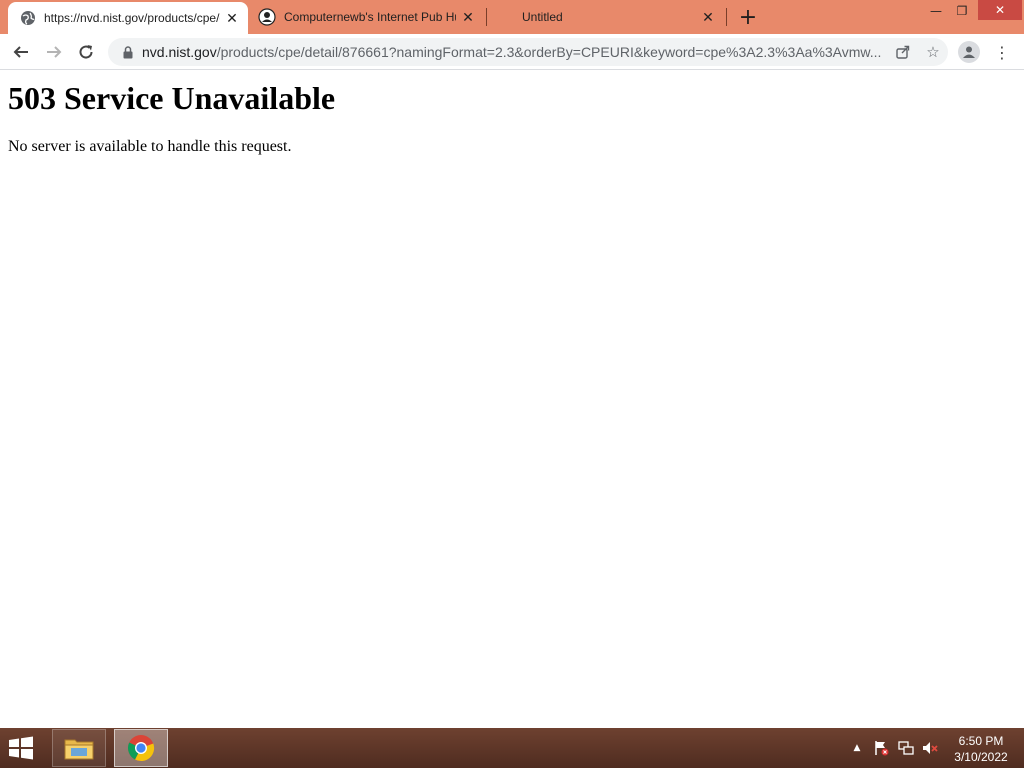 The height and width of the screenshot is (768, 1024). Describe the element at coordinates (881, 748) in the screenshot. I see `action-center-flag-icon` at that location.